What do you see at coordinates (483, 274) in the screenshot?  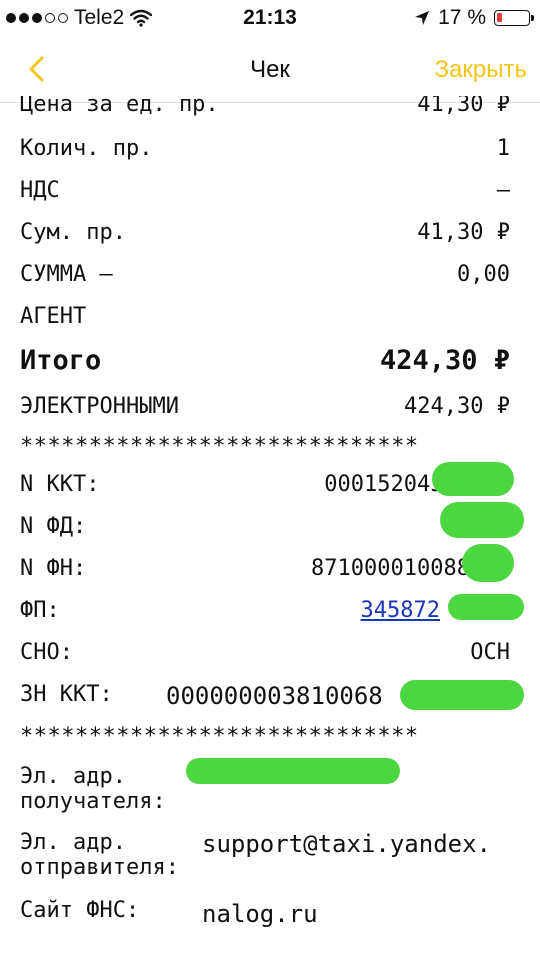 I see `row-value: 0,00` at bounding box center [483, 274].